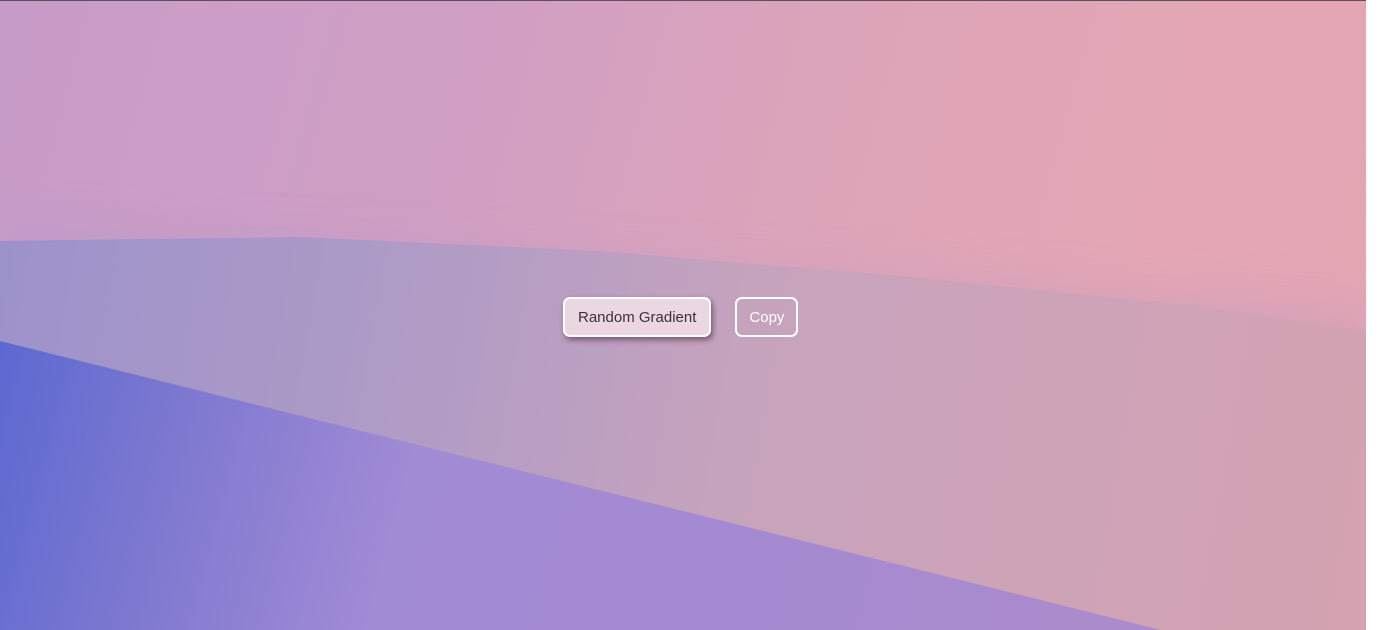 The image size is (1387, 630). I want to click on copy-button: Copy, so click(767, 317).